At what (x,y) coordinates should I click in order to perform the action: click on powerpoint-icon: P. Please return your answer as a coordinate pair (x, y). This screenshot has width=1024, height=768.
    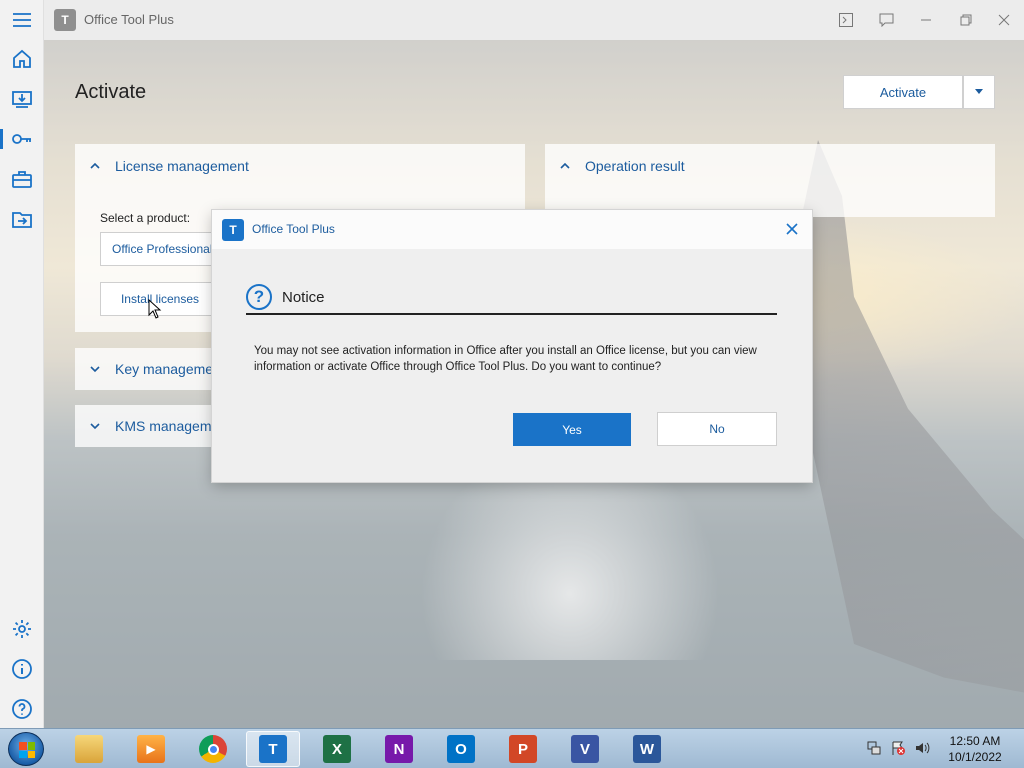
    Looking at the image, I should click on (523, 749).